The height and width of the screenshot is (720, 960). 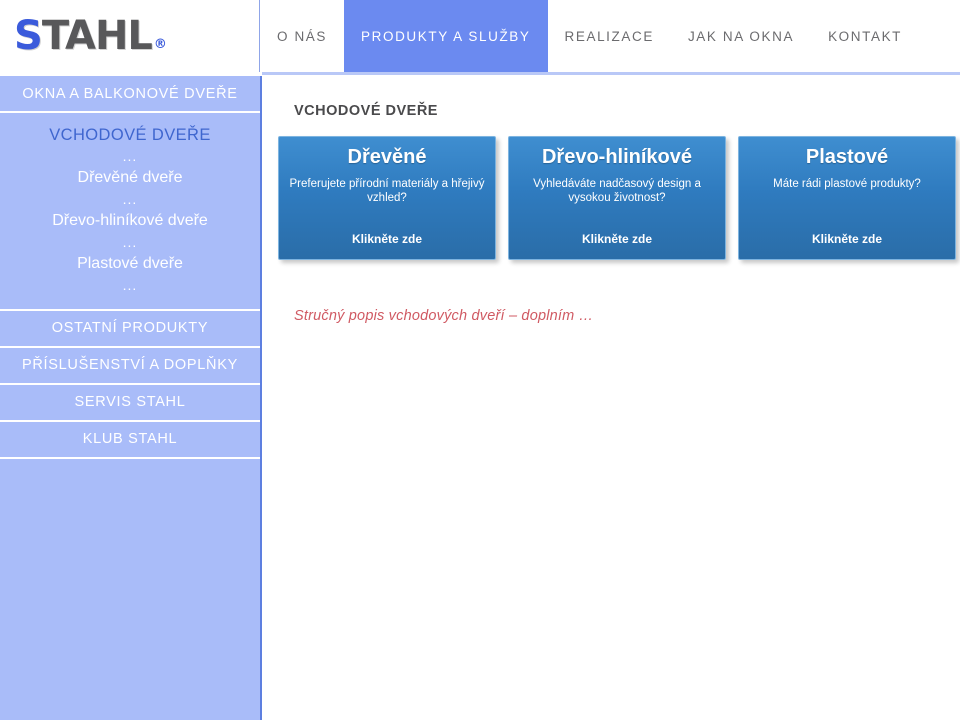 What do you see at coordinates (130, 329) in the screenshot?
I see `sidebar-item-ostatni-produkty: OSTATNÍ PRODUKTY` at bounding box center [130, 329].